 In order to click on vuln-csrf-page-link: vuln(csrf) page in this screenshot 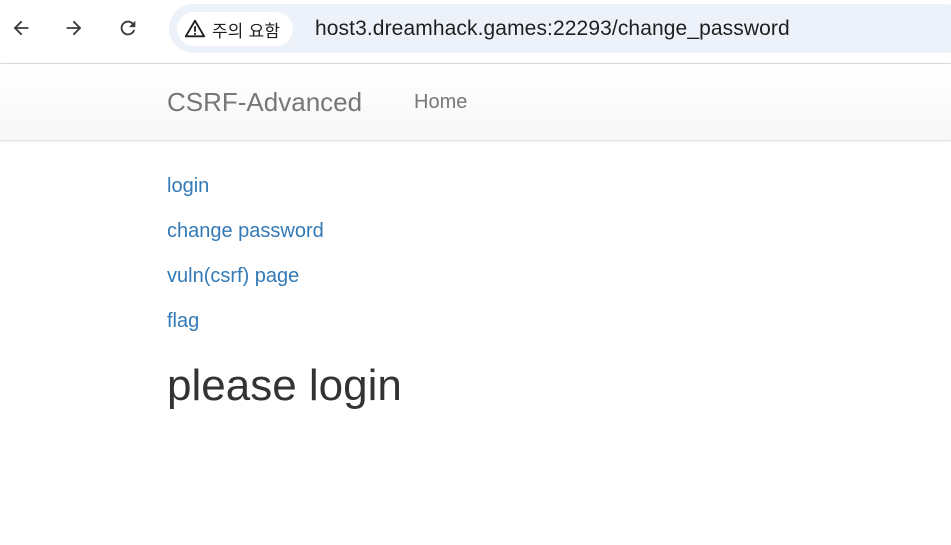, I will do `click(233, 276)`.